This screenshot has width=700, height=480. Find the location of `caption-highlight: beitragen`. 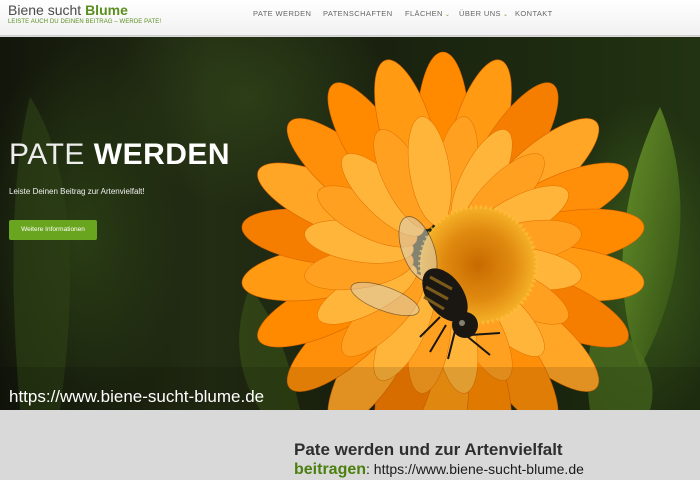

caption-highlight: beitragen is located at coordinates (330, 469).